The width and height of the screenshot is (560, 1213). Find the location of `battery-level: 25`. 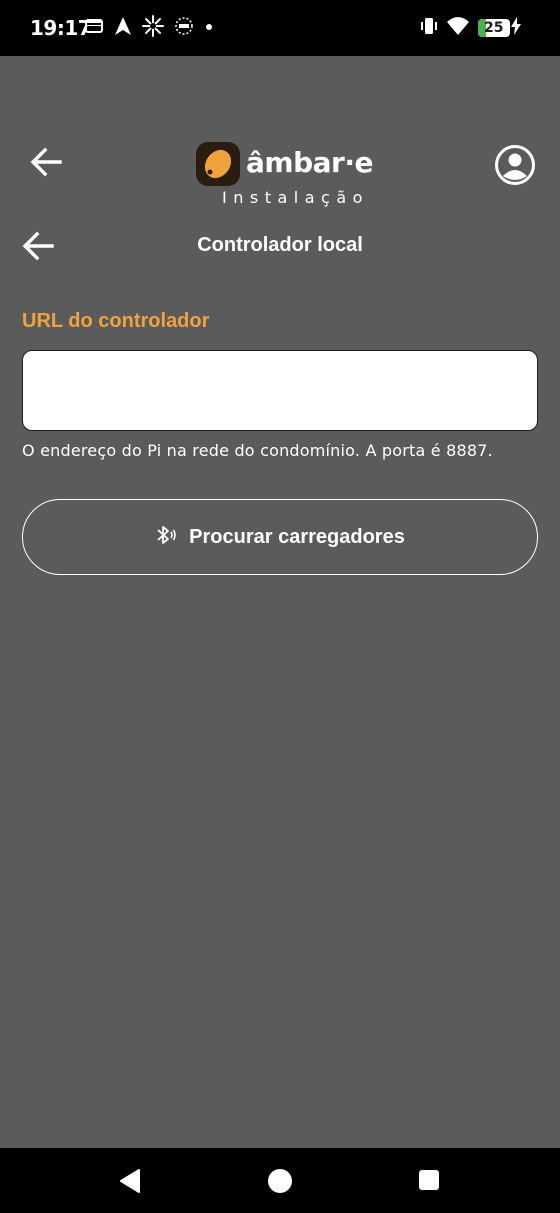

battery-level: 25 is located at coordinates (494, 28).